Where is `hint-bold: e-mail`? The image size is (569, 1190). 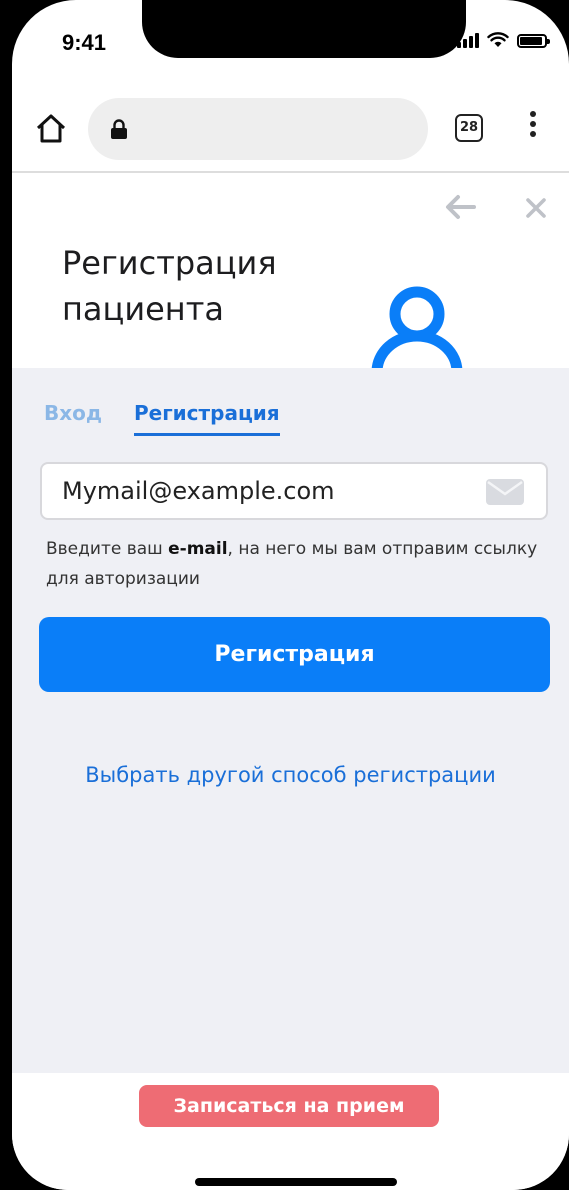
hint-bold: e-mail is located at coordinates (198, 549).